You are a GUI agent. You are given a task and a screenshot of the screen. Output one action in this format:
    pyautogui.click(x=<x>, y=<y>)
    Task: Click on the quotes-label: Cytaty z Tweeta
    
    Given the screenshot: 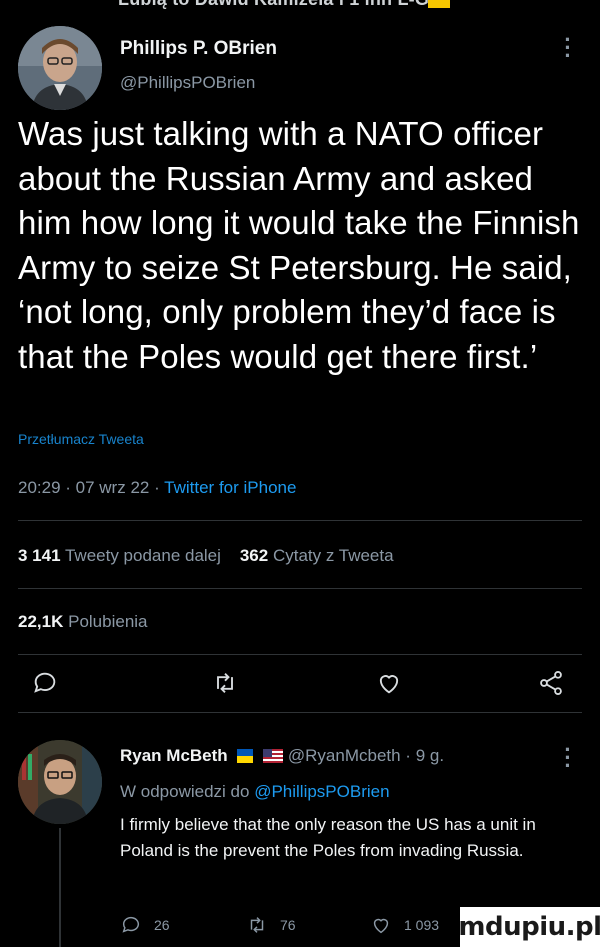 What is the action you would take?
    pyautogui.click(x=333, y=555)
    